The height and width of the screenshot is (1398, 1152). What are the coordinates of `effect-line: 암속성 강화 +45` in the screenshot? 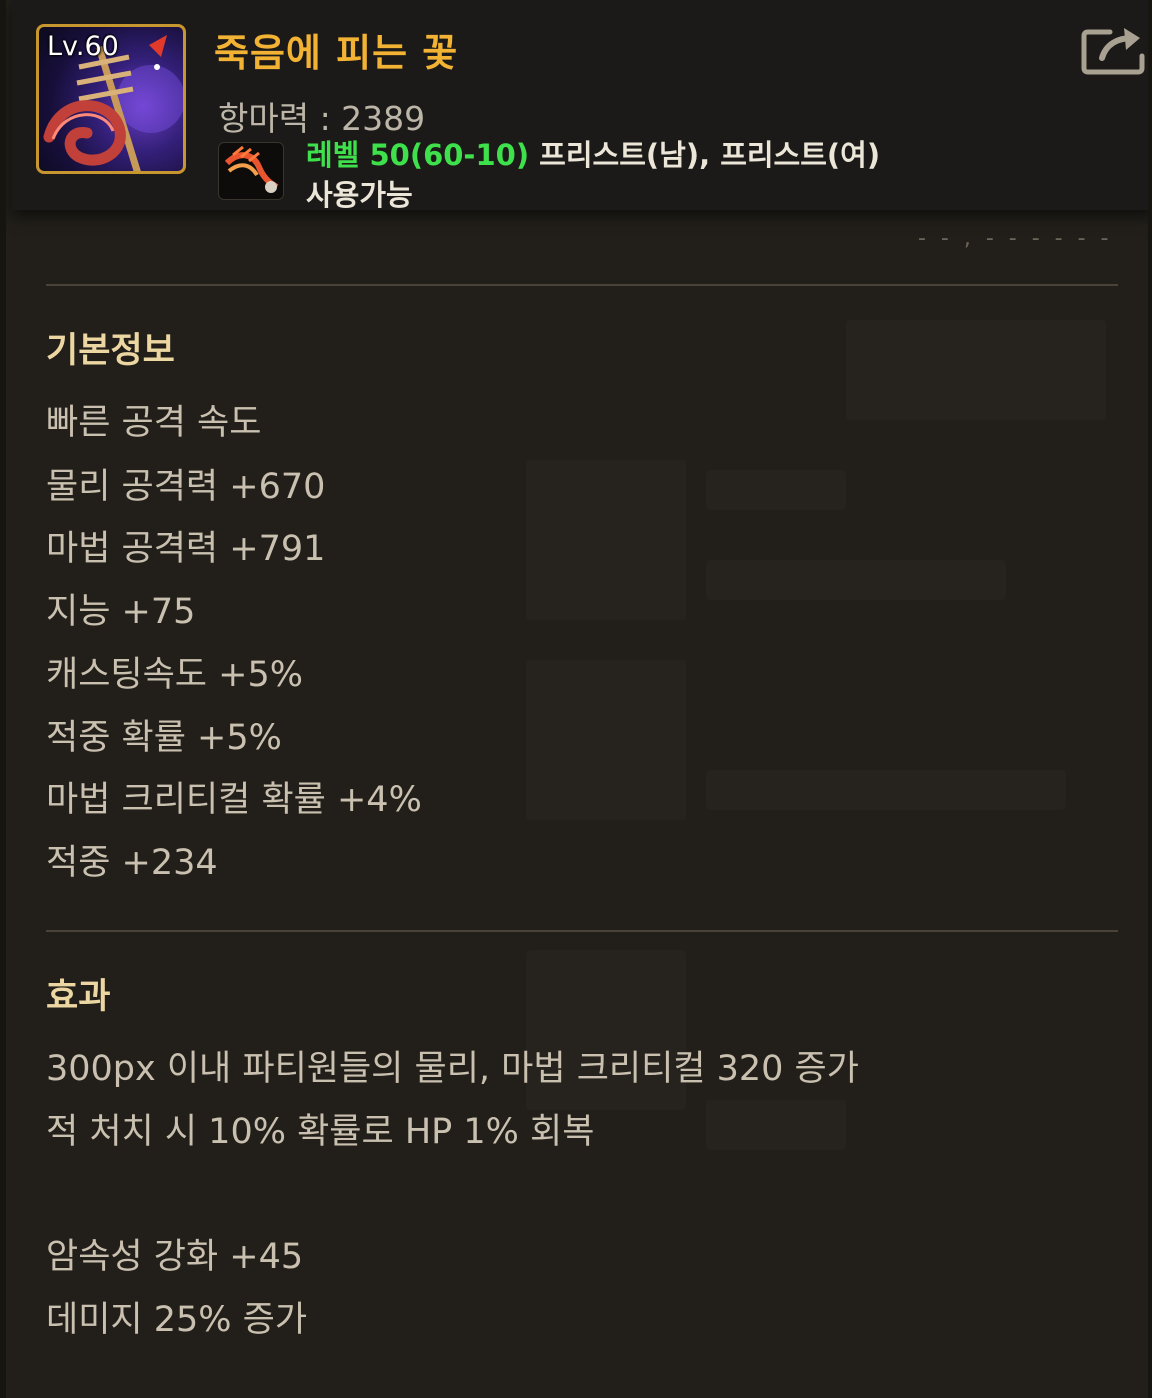 It's located at (175, 1257).